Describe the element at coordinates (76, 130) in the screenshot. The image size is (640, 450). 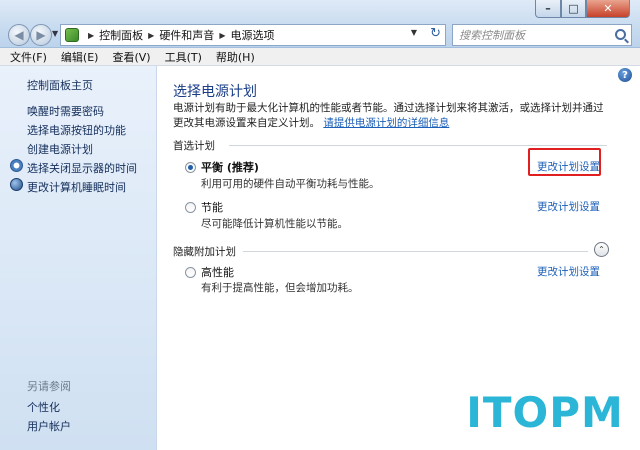
I see `sidebar-item-power-button: 选择电源按钮的功能` at that location.